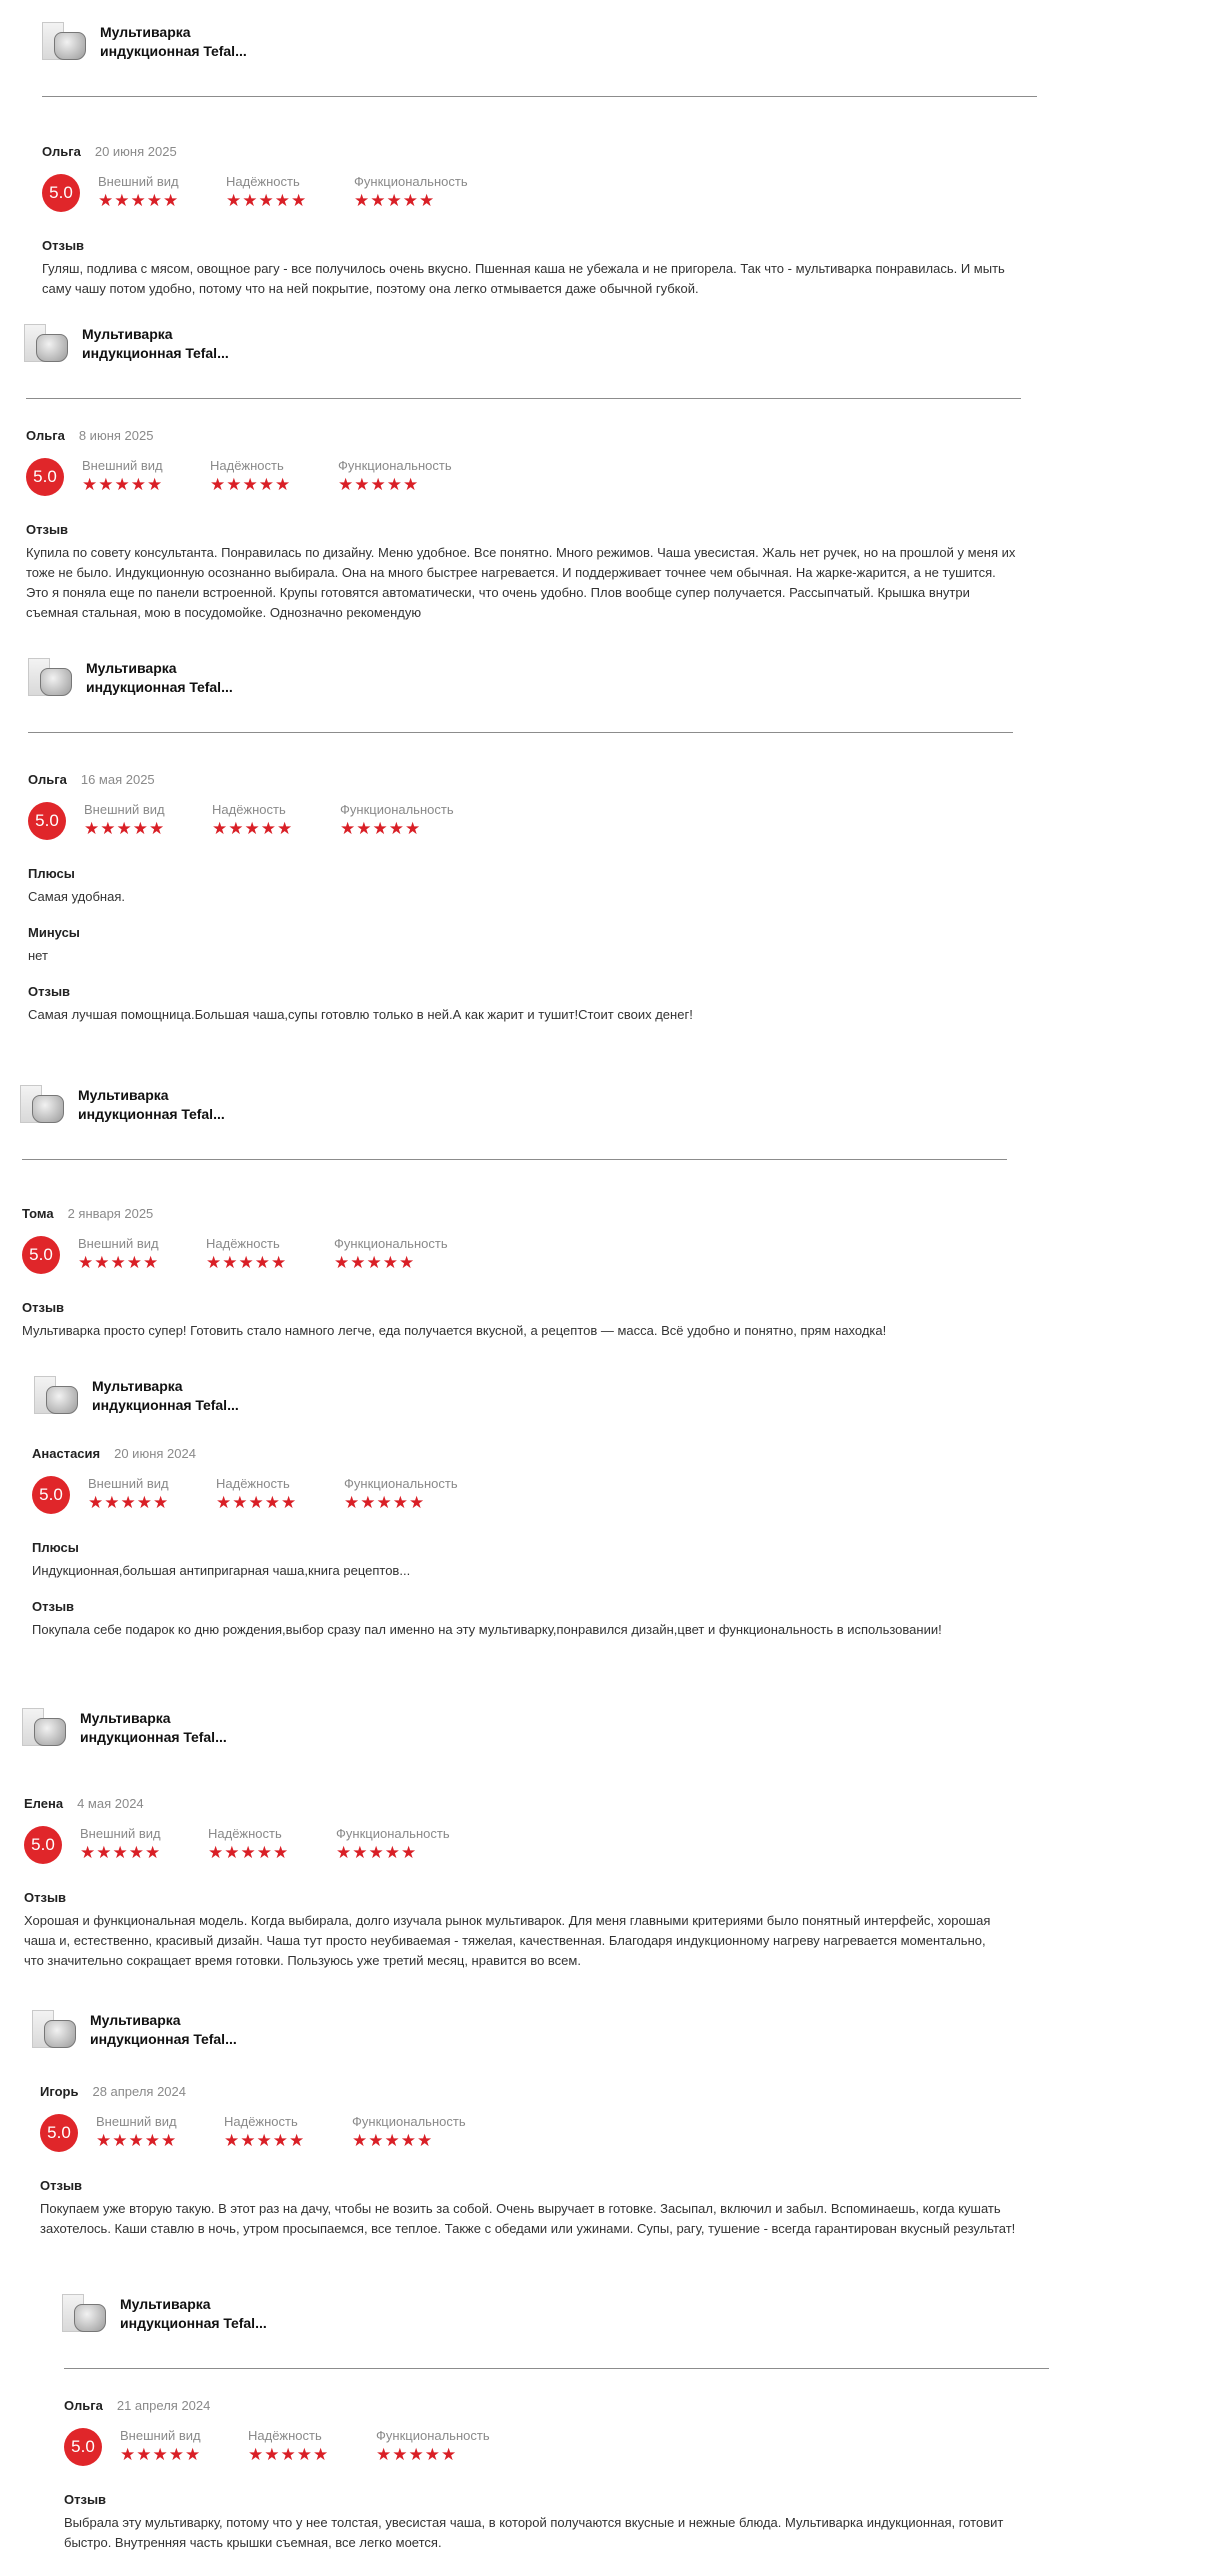 This screenshot has height=2553, width=1222. Describe the element at coordinates (66, 1453) in the screenshot. I see `review-author: Анастасия` at that location.